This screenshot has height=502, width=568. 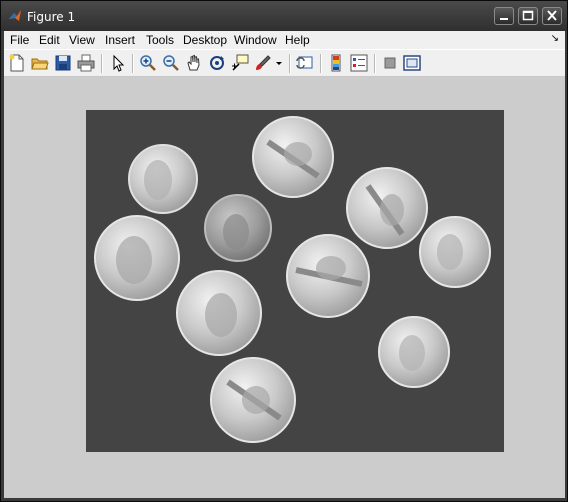 I want to click on show-plot-tools-icon, so click(x=412, y=63).